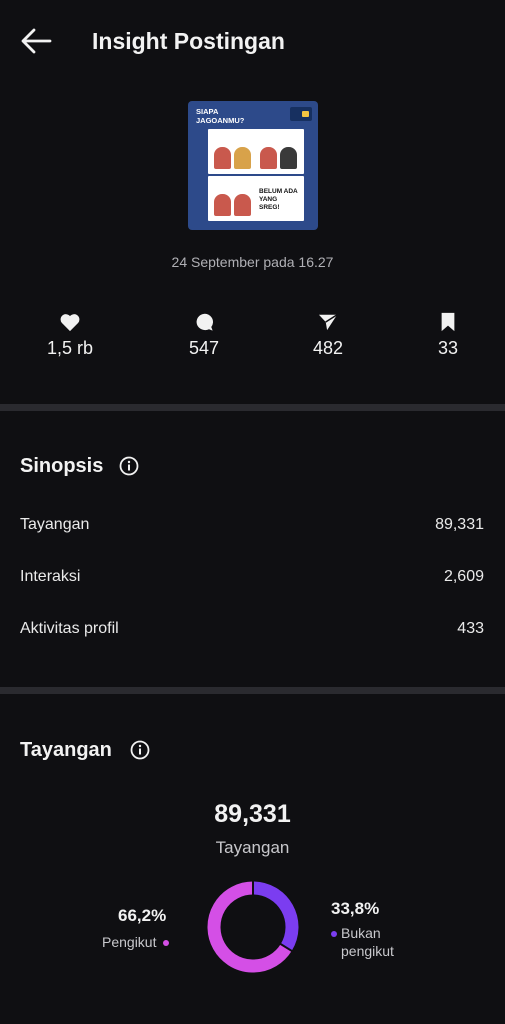 This screenshot has width=505, height=1024. I want to click on comment-bubble-icon, so click(205, 322).